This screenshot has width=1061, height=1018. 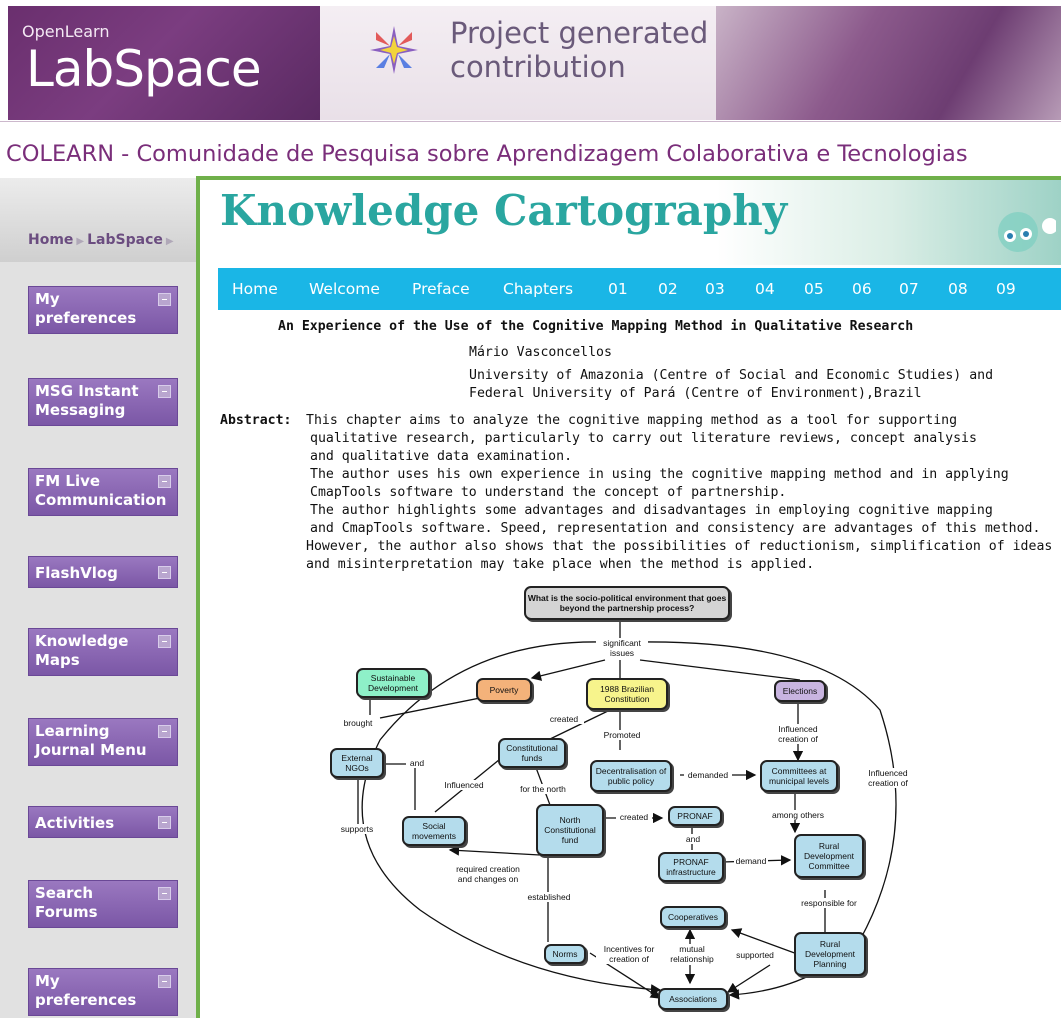 What do you see at coordinates (565, 954) in the screenshot?
I see `concept-node-norms: Norms` at bounding box center [565, 954].